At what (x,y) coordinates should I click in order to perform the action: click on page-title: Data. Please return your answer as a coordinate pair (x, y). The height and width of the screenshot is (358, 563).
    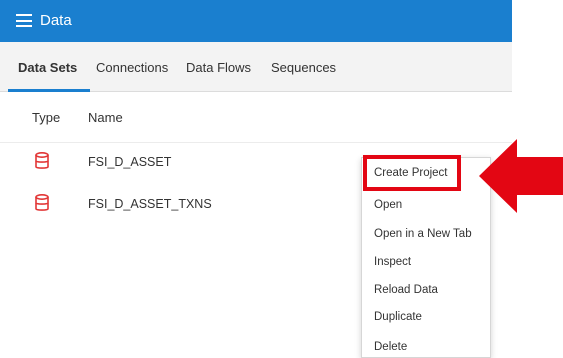
    Looking at the image, I should click on (56, 20).